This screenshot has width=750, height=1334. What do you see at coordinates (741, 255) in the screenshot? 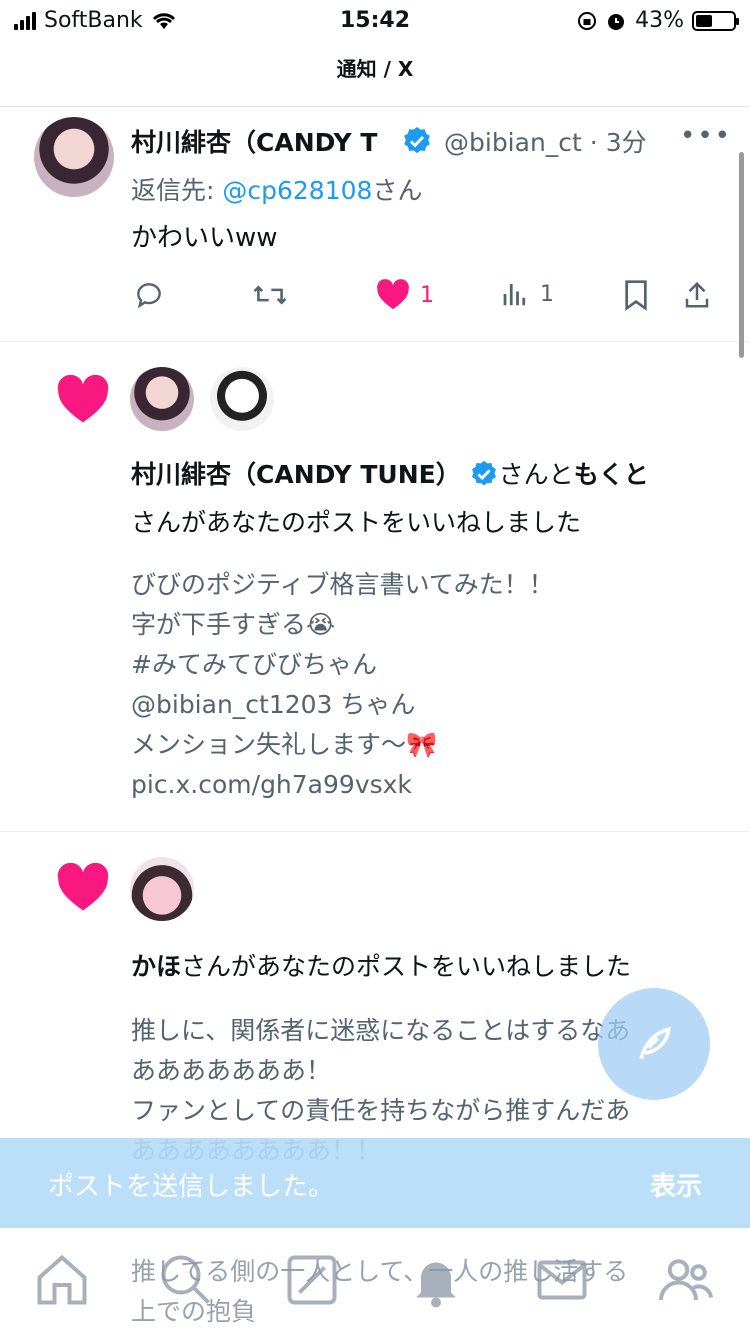
I see `scrollbar` at bounding box center [741, 255].